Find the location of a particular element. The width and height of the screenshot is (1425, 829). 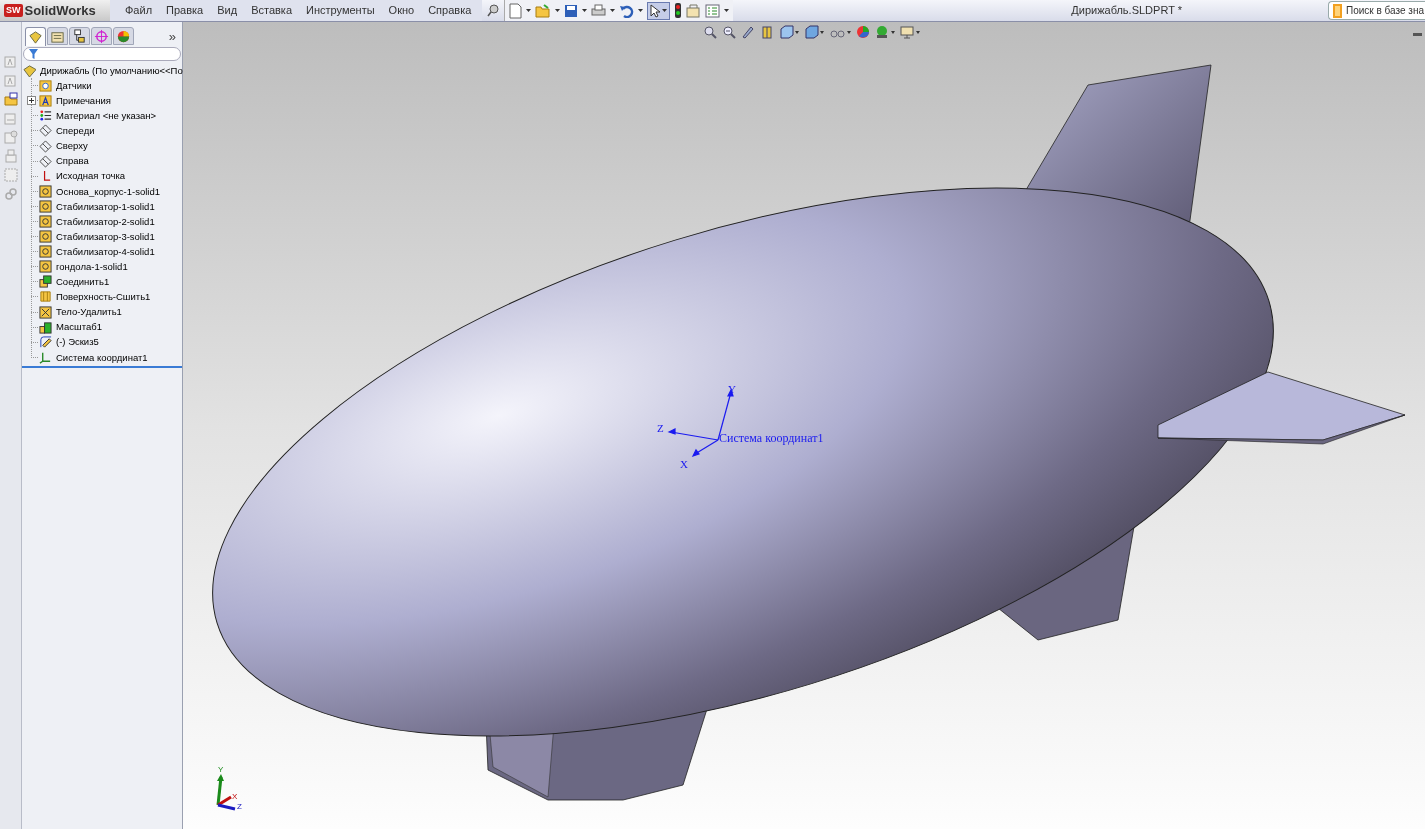

combine-icon is located at coordinates (45, 282).